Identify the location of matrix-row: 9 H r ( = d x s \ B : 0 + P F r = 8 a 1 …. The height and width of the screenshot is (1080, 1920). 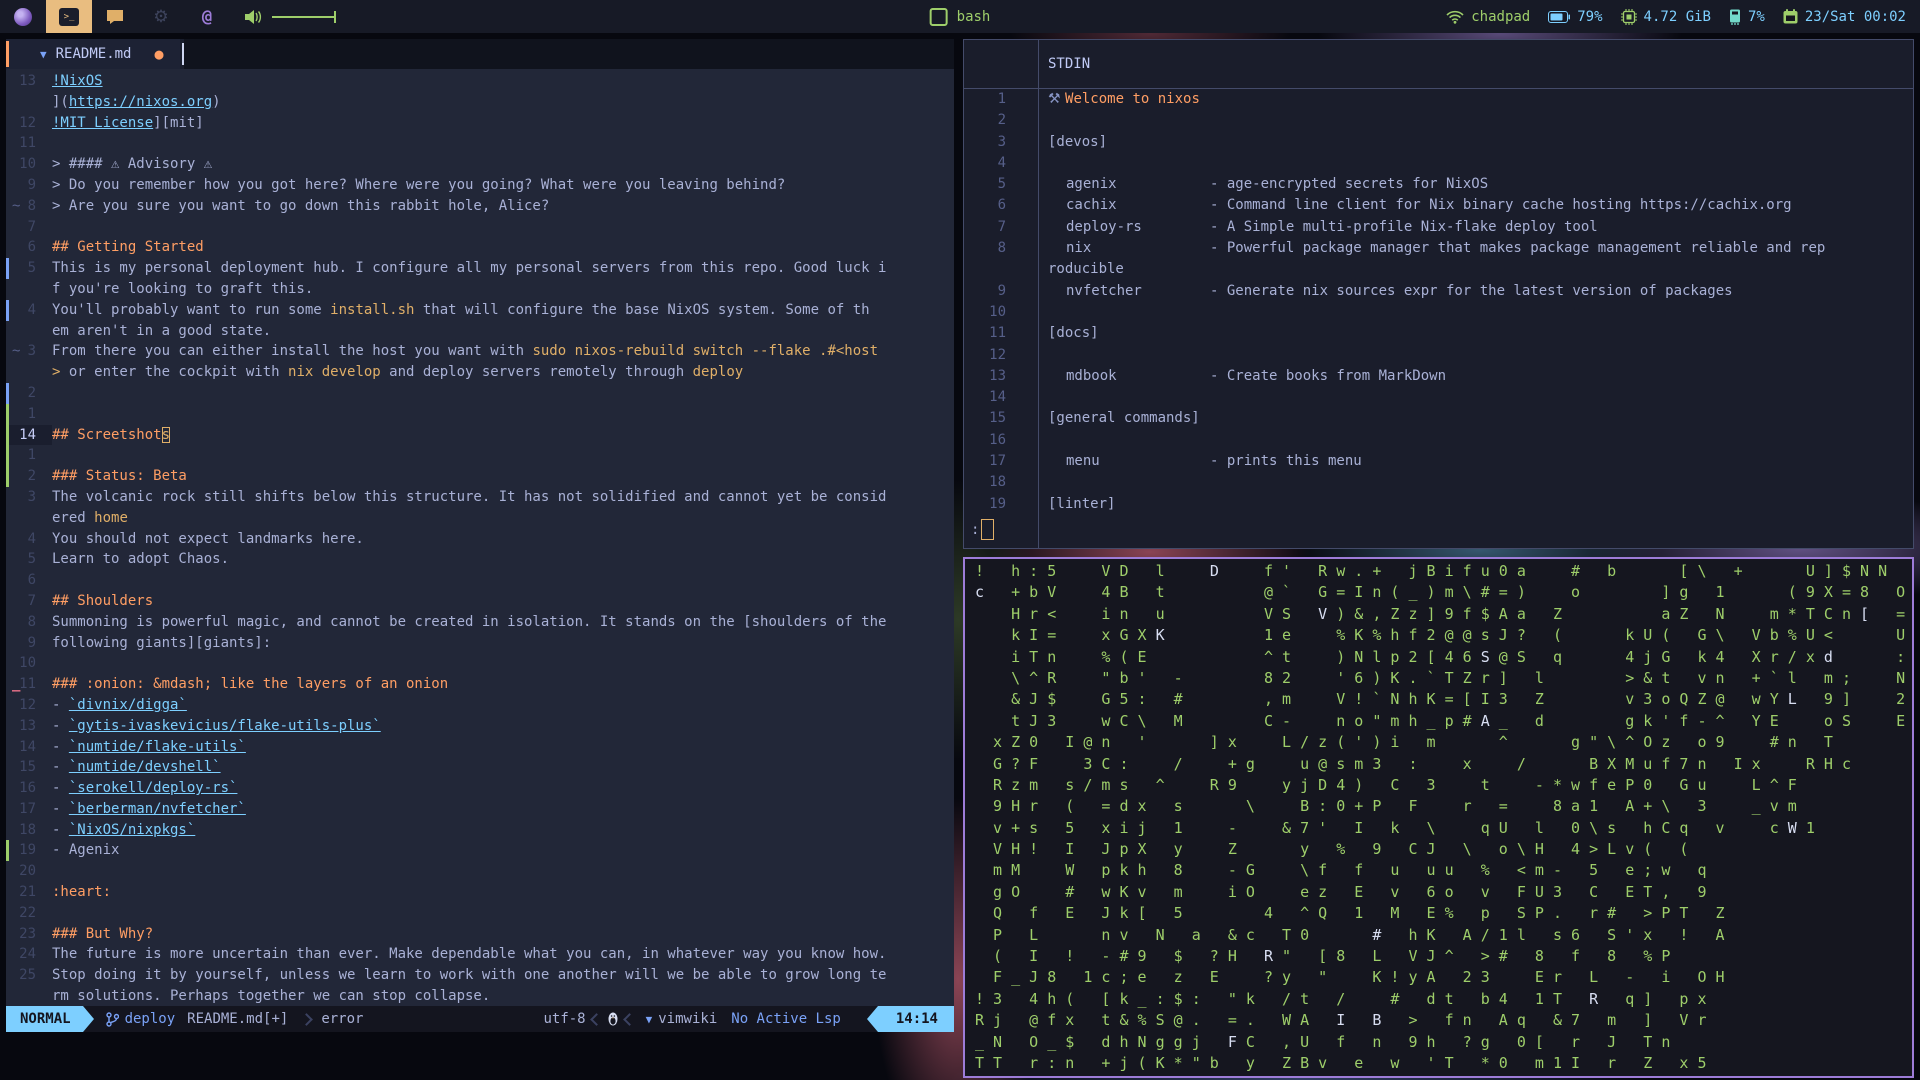
(1386, 806).